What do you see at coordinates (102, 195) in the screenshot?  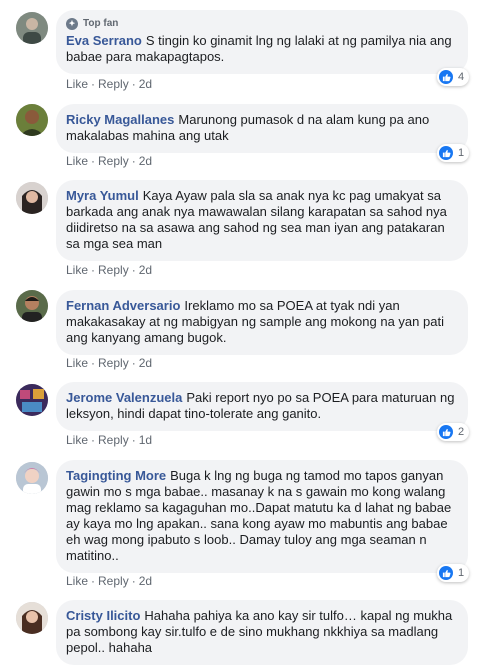 I see `commenter-name: Myra Yumul` at bounding box center [102, 195].